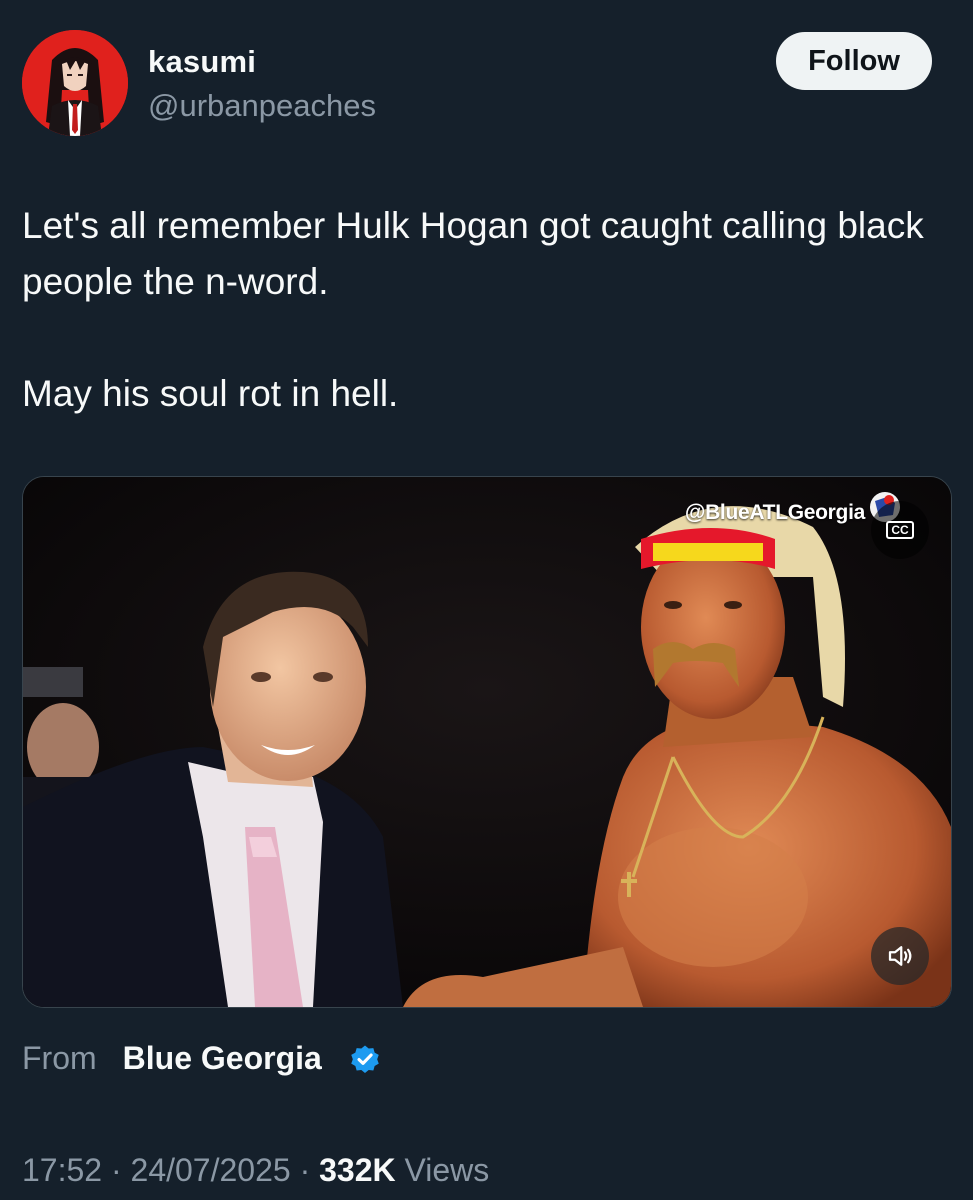  I want to click on verified-badge-icon, so click(365, 1059).